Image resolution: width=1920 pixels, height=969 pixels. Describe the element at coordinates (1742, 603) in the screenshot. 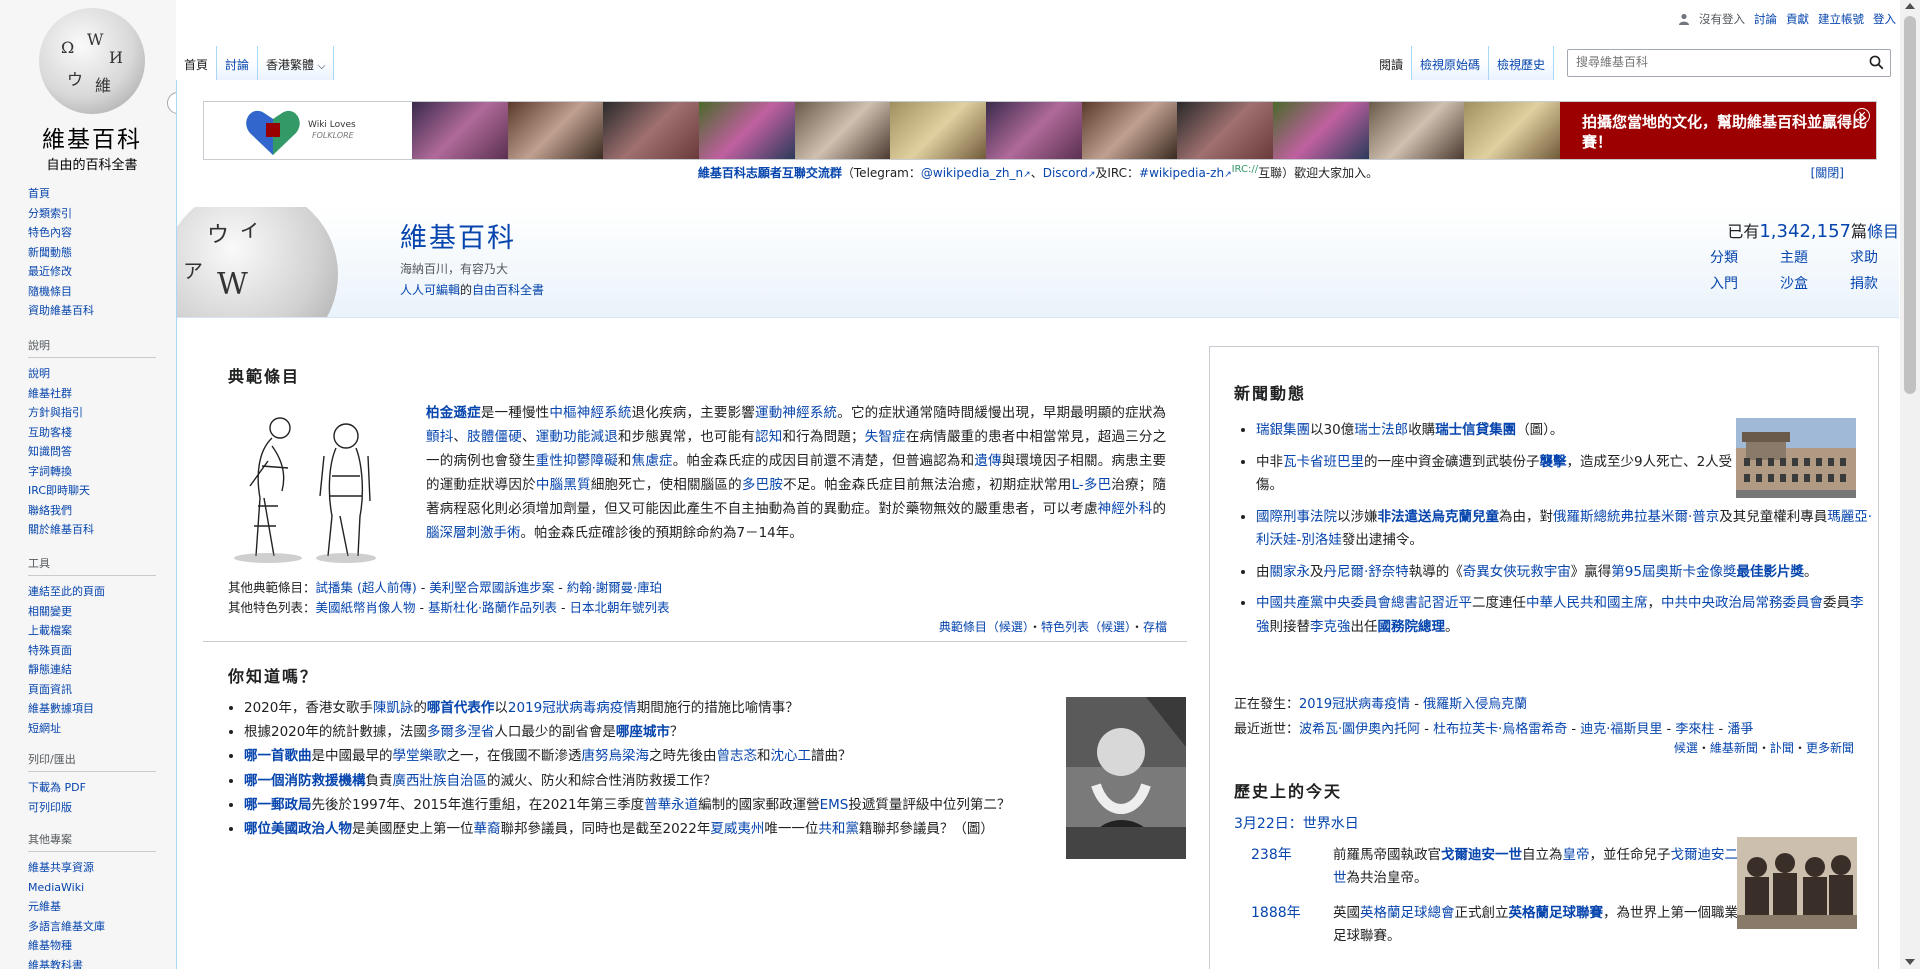

I see `inline-link: 中共中央政治局常務委員會` at that location.